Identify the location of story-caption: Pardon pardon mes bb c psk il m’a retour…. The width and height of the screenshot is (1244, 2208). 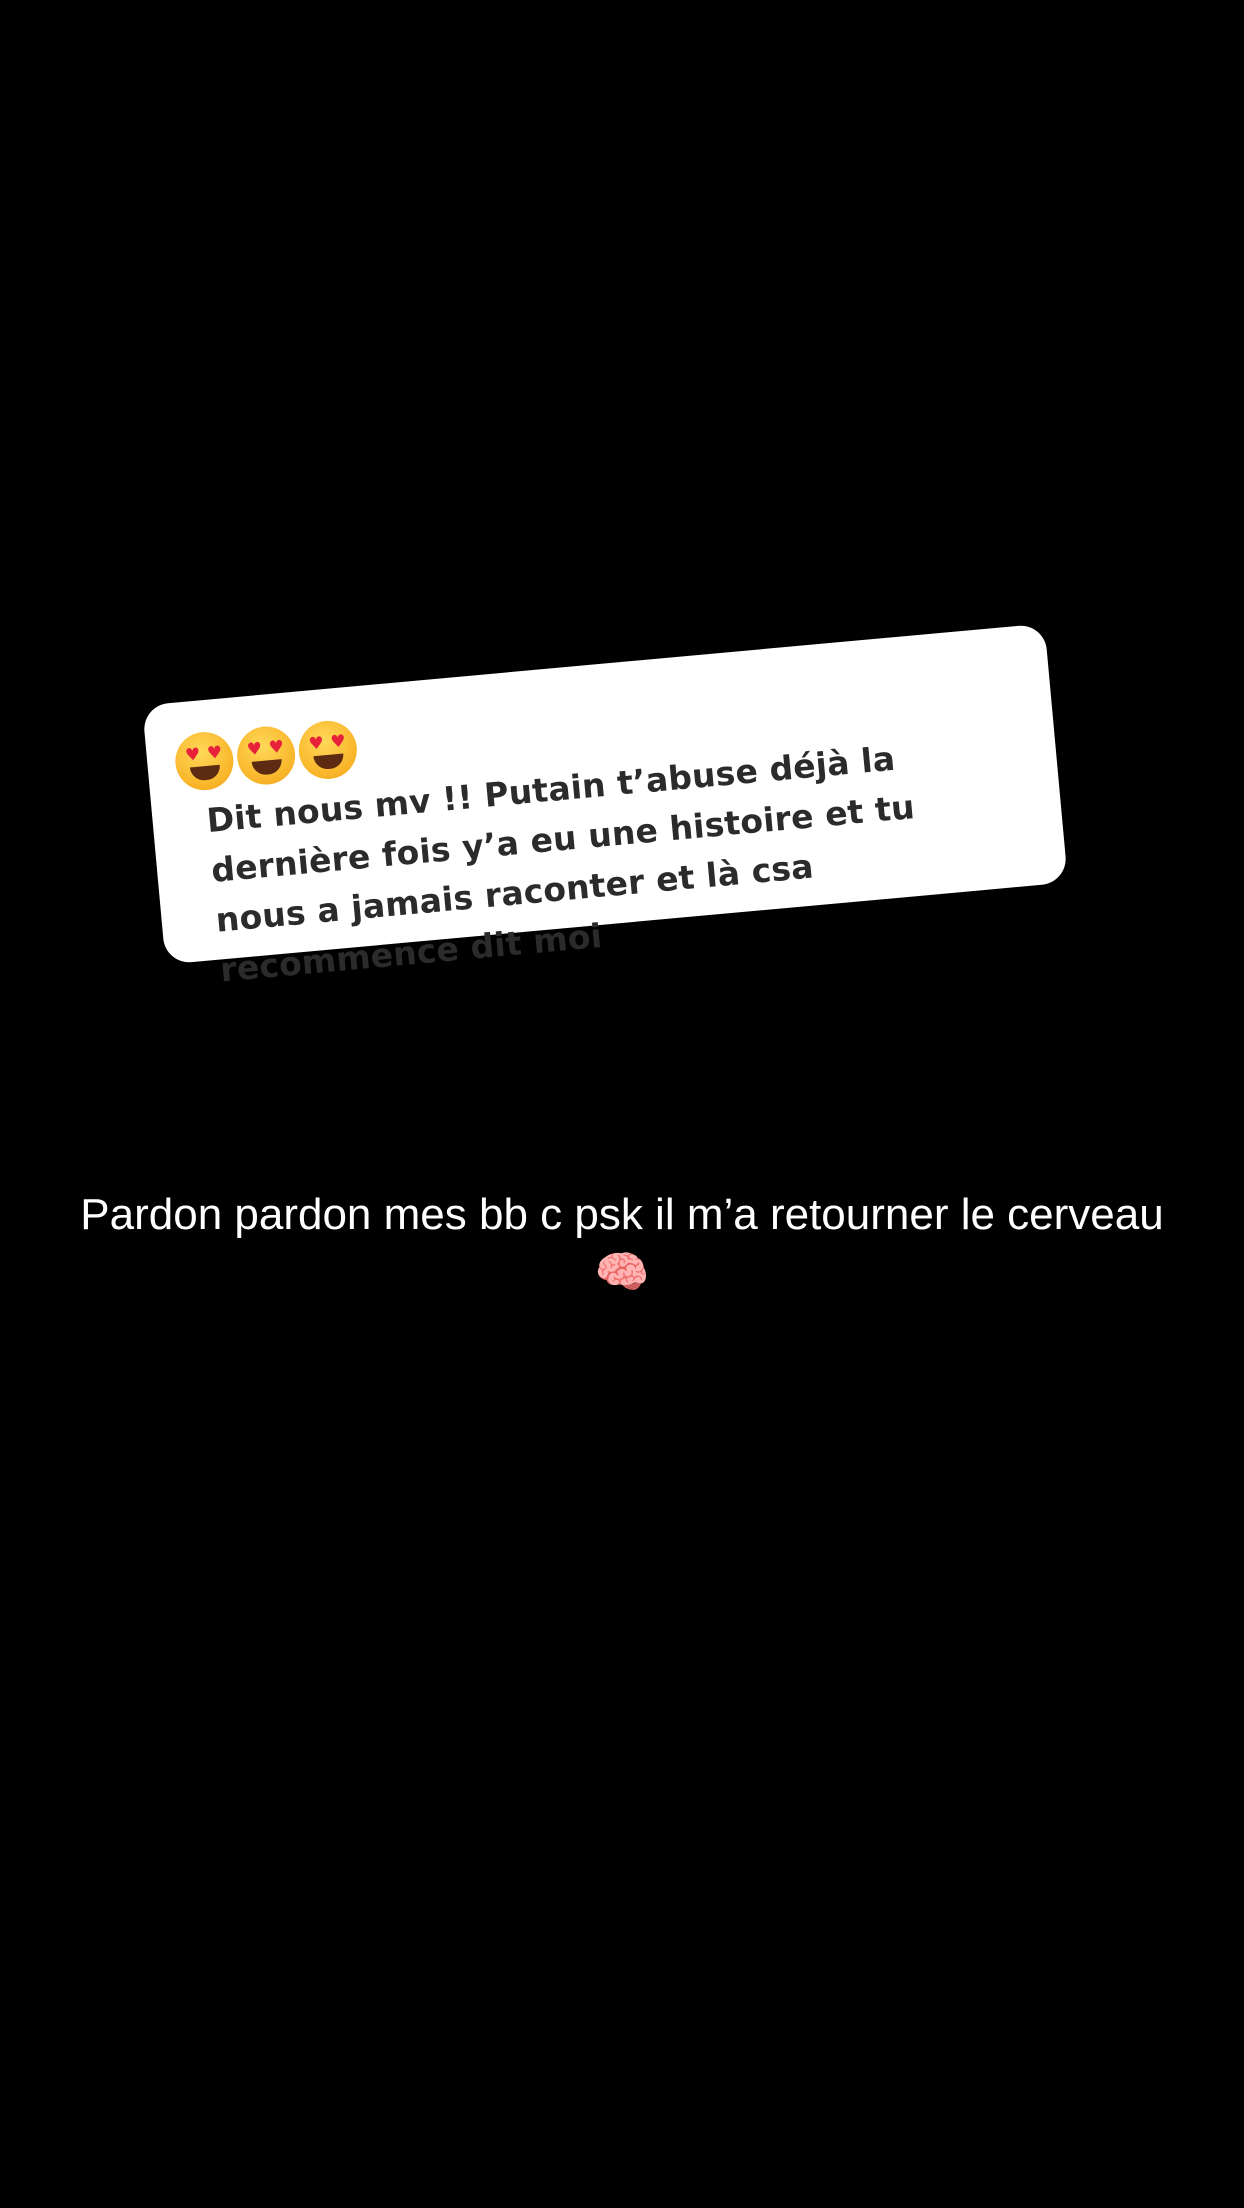
(622, 1243).